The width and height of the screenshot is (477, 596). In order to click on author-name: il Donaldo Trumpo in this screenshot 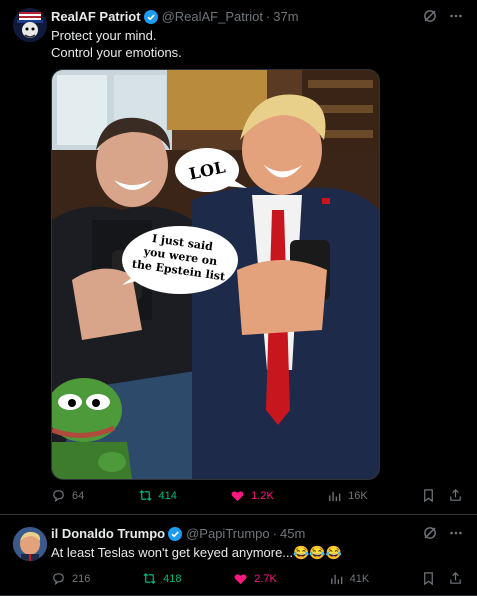, I will do `click(108, 533)`.